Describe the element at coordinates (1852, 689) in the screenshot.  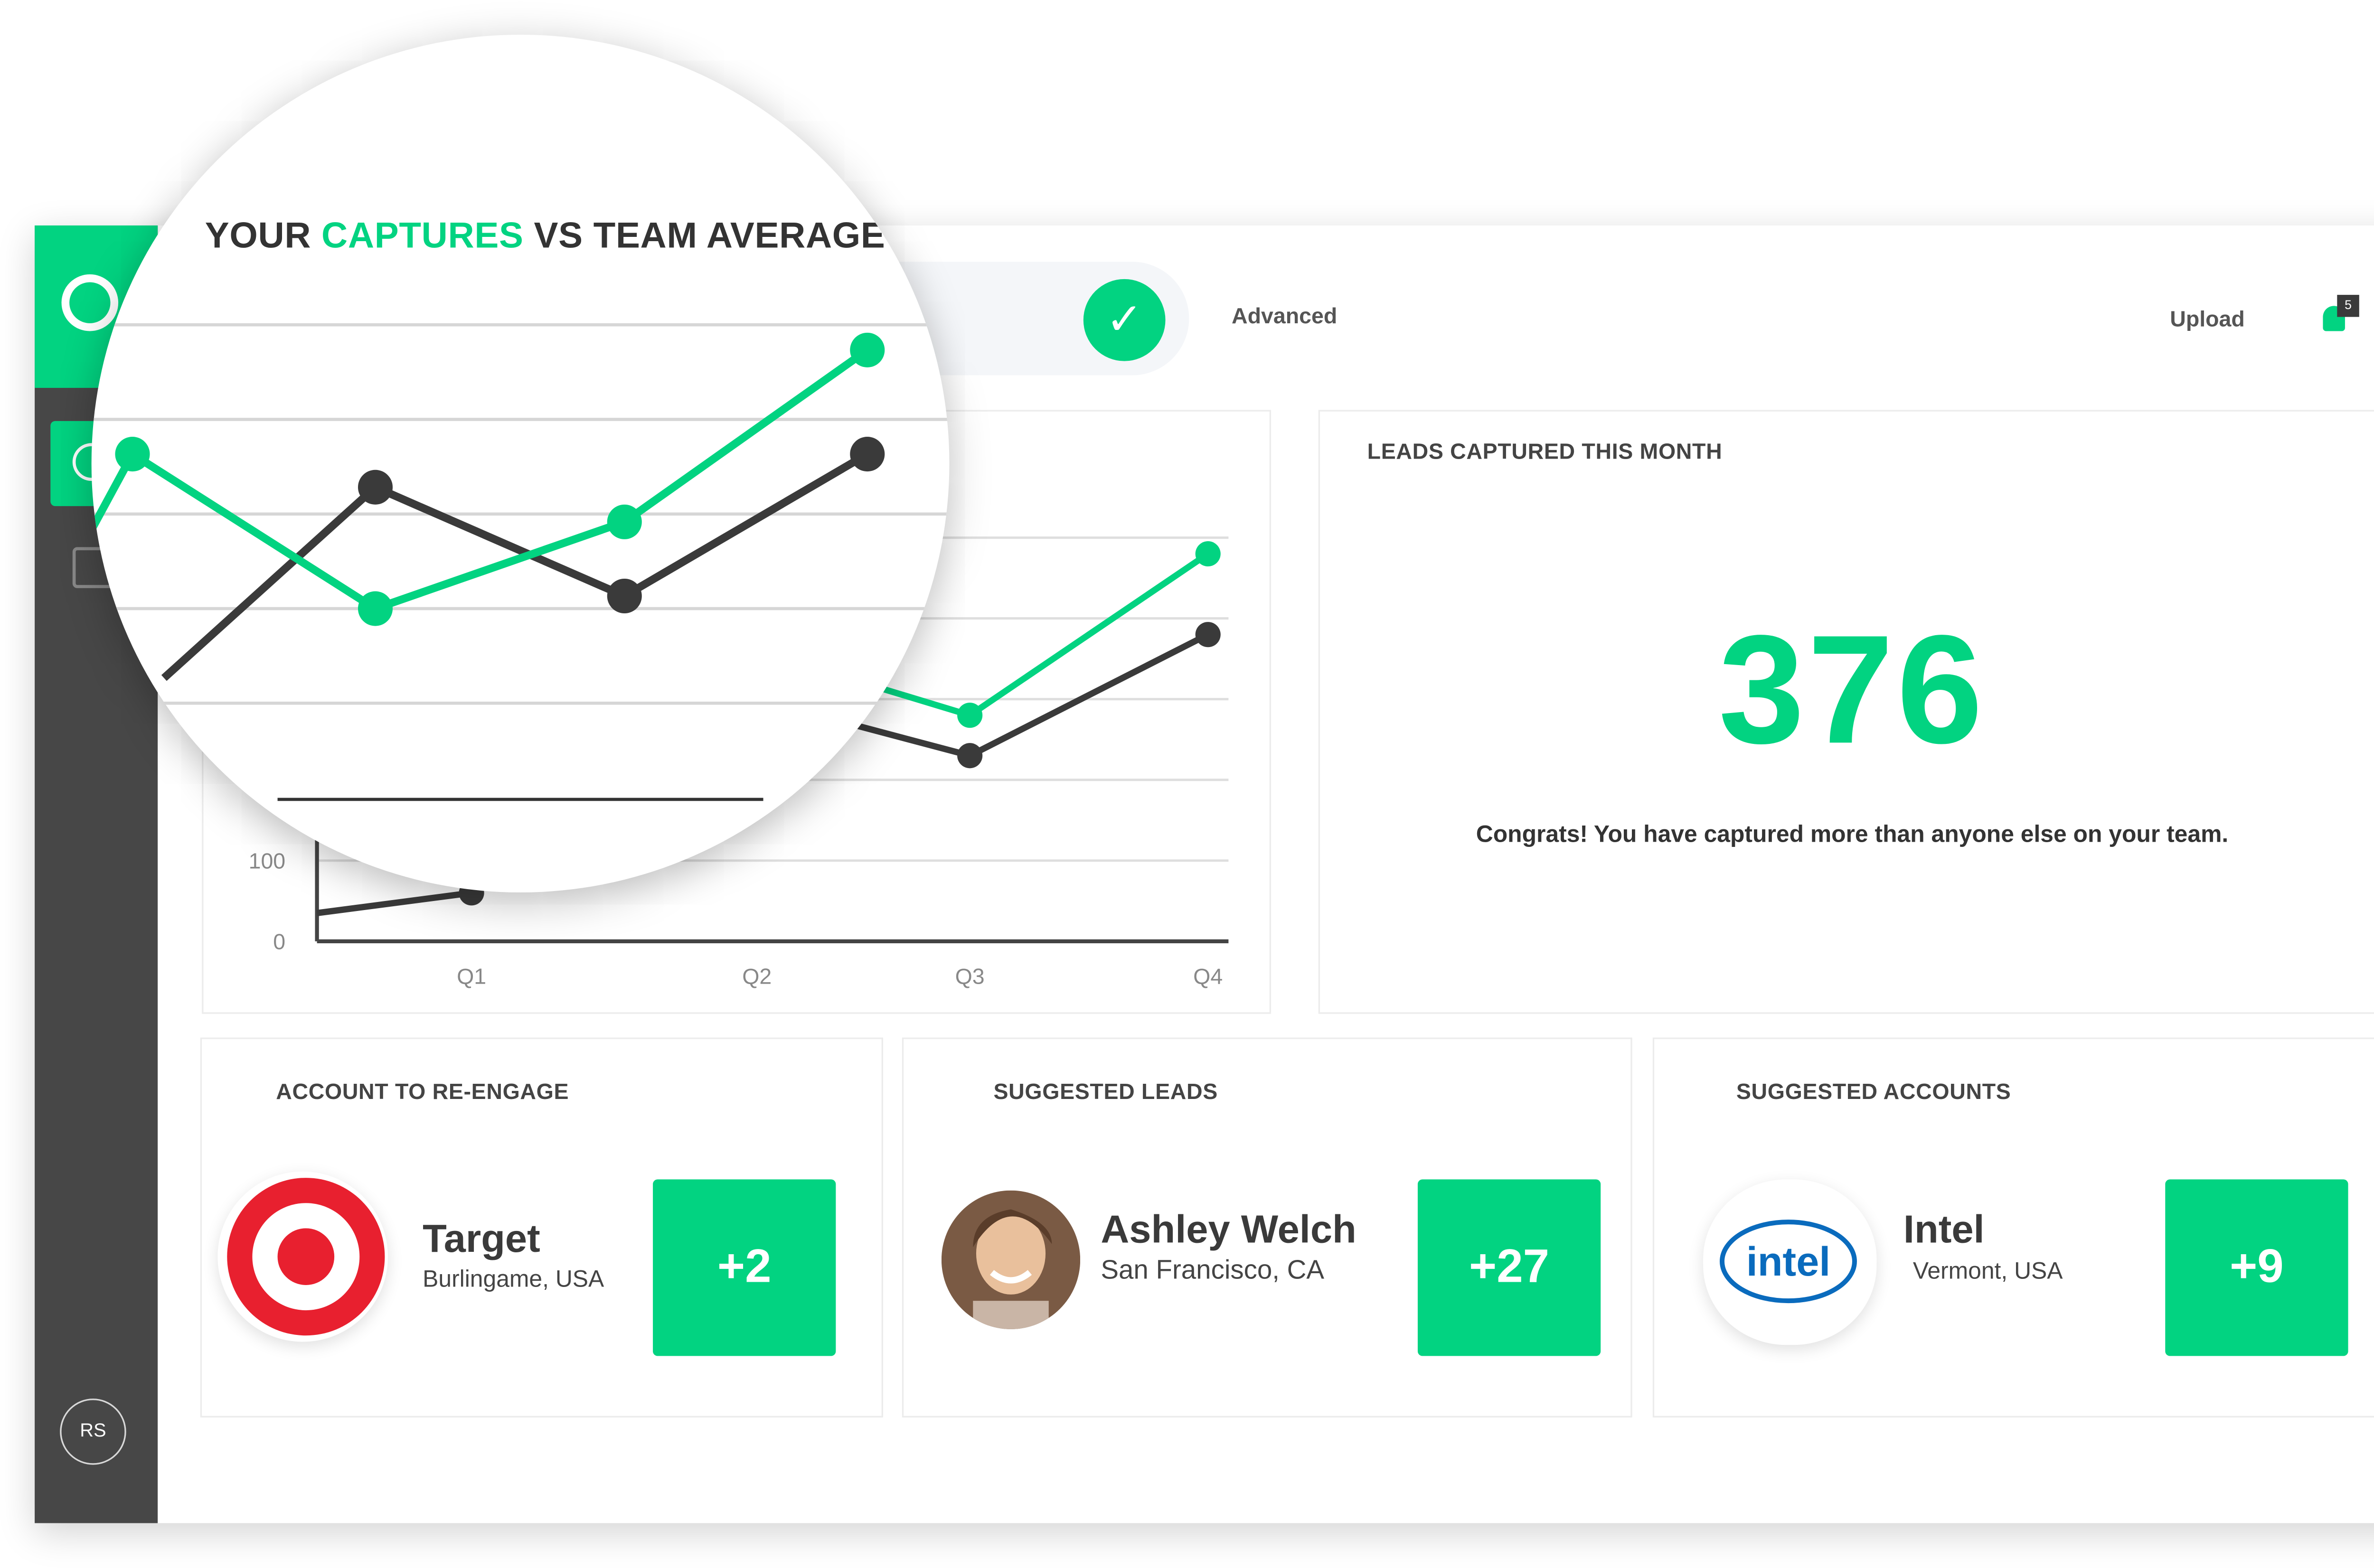
I see `leads-captured-value: 376` at that location.